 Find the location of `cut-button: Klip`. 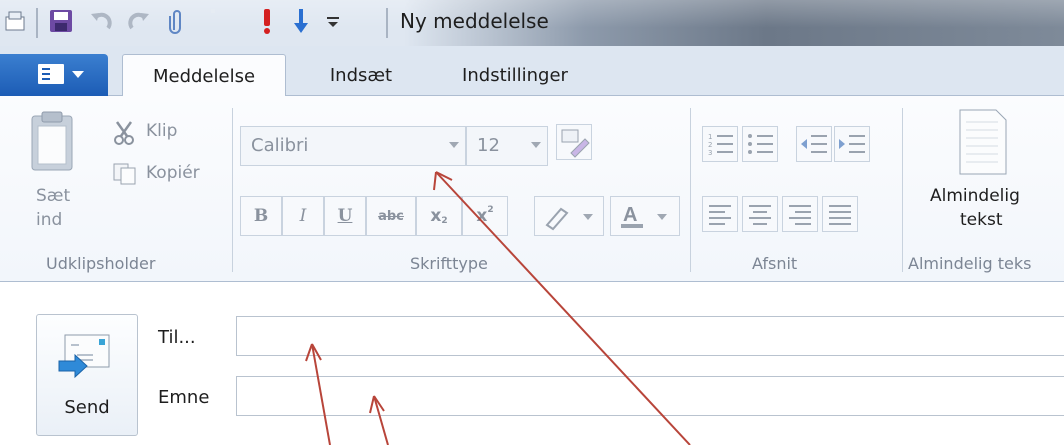

cut-button: Klip is located at coordinates (161, 131).